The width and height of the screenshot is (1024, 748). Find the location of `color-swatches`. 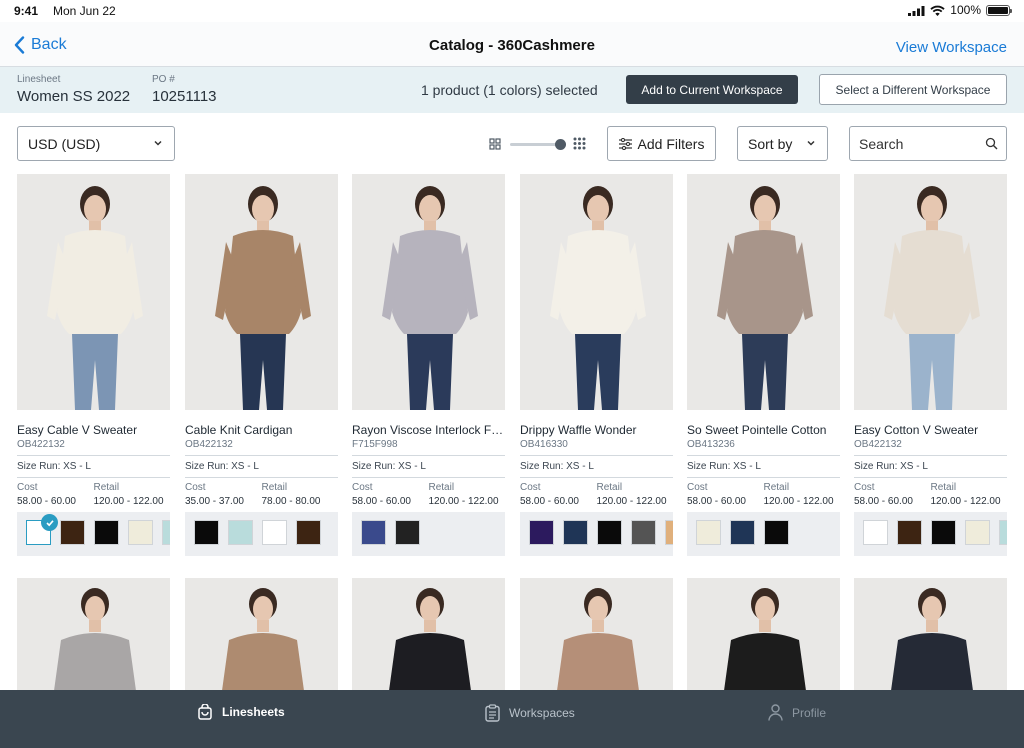

color-swatches is located at coordinates (596, 534).